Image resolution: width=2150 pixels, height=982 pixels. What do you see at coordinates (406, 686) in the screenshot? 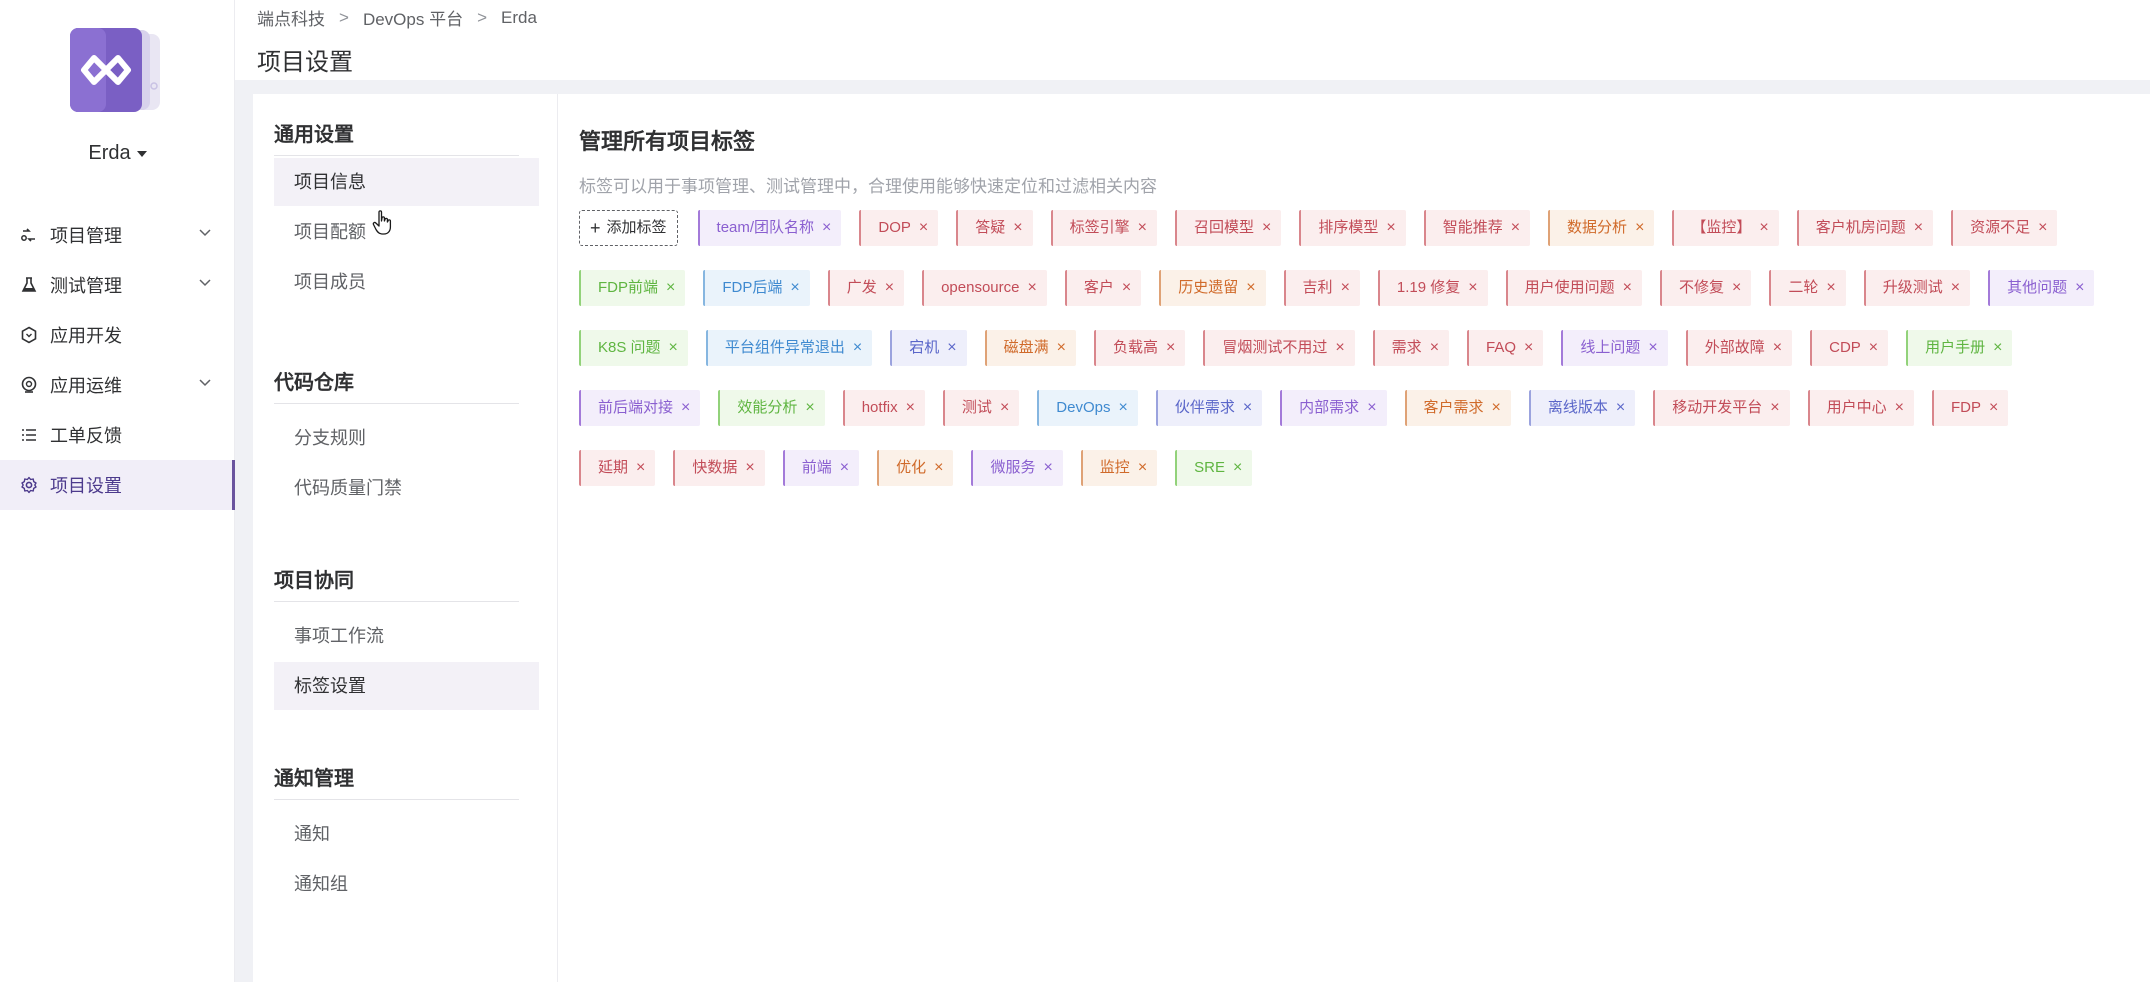
I see `settings-item-label-settings: 标签设置` at bounding box center [406, 686].